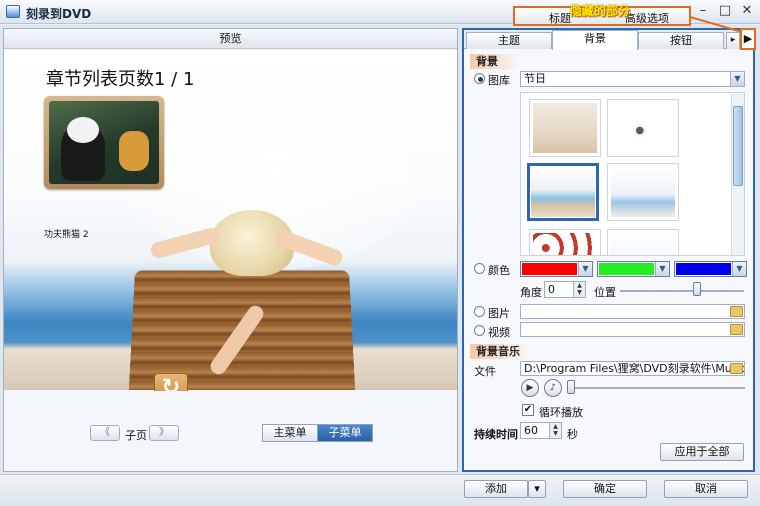  What do you see at coordinates (738, 146) in the screenshot?
I see `gallery-scrollbar-thumb` at bounding box center [738, 146].